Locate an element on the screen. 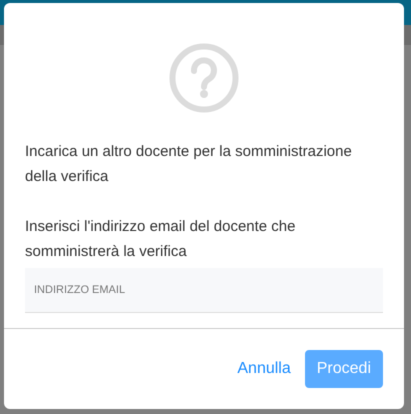 The height and width of the screenshot is (414, 411). email-prompt: Inserisci l'indirizzo email del docente che somministrerà la verifica is located at coordinates (160, 239).